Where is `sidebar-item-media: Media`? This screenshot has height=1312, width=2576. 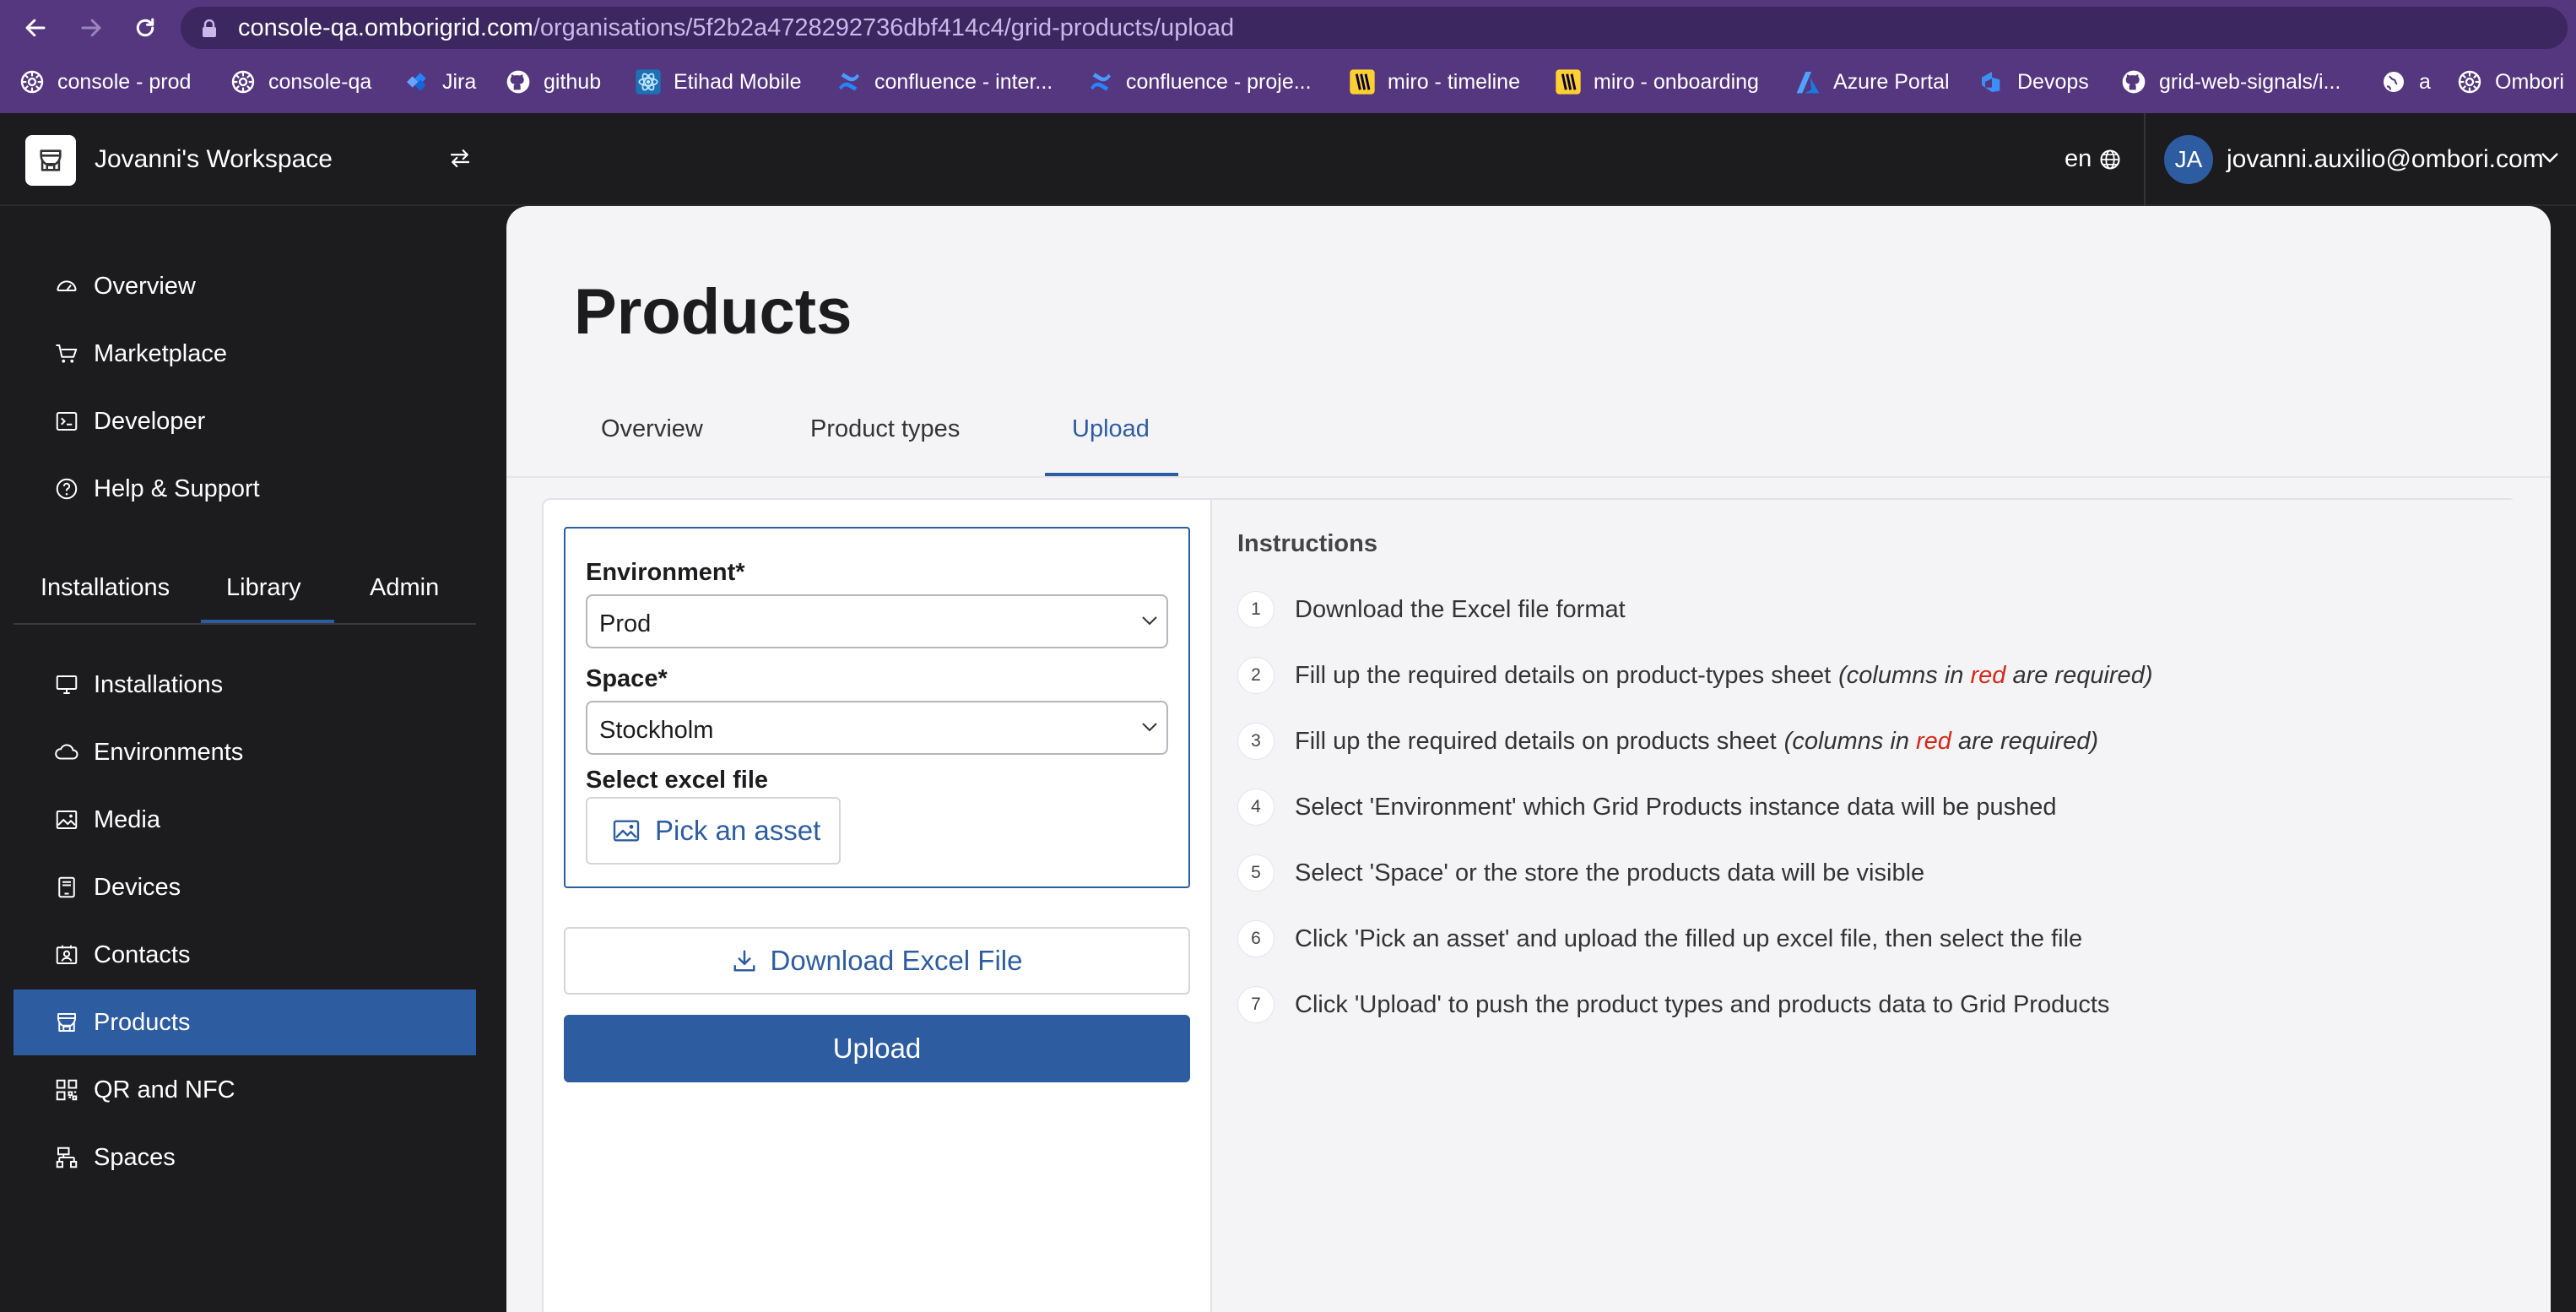 sidebar-item-media: Media is located at coordinates (245, 820).